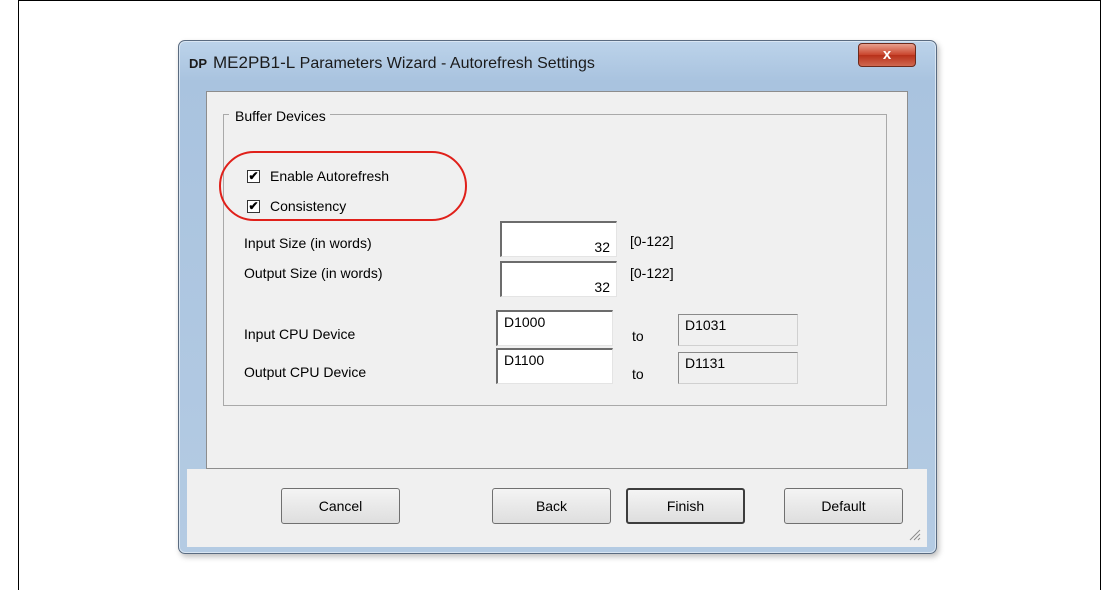 The width and height of the screenshot is (1109, 590). Describe the element at coordinates (254, 62) in the screenshot. I see `window-title-model: ME2PB1-L` at that location.